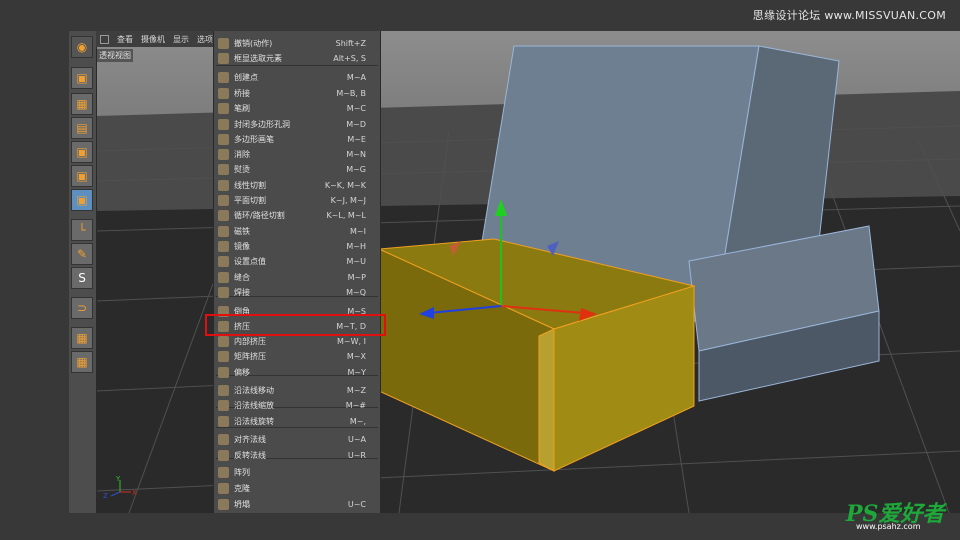 The image size is (960, 540). I want to click on menu-item: 偏移 M~Y, so click(297, 372).